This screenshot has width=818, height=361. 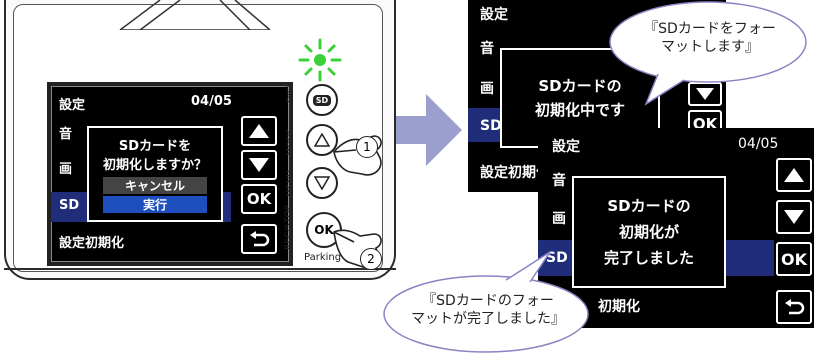 I want to click on triangle-up-outline-icon, so click(x=322, y=140).